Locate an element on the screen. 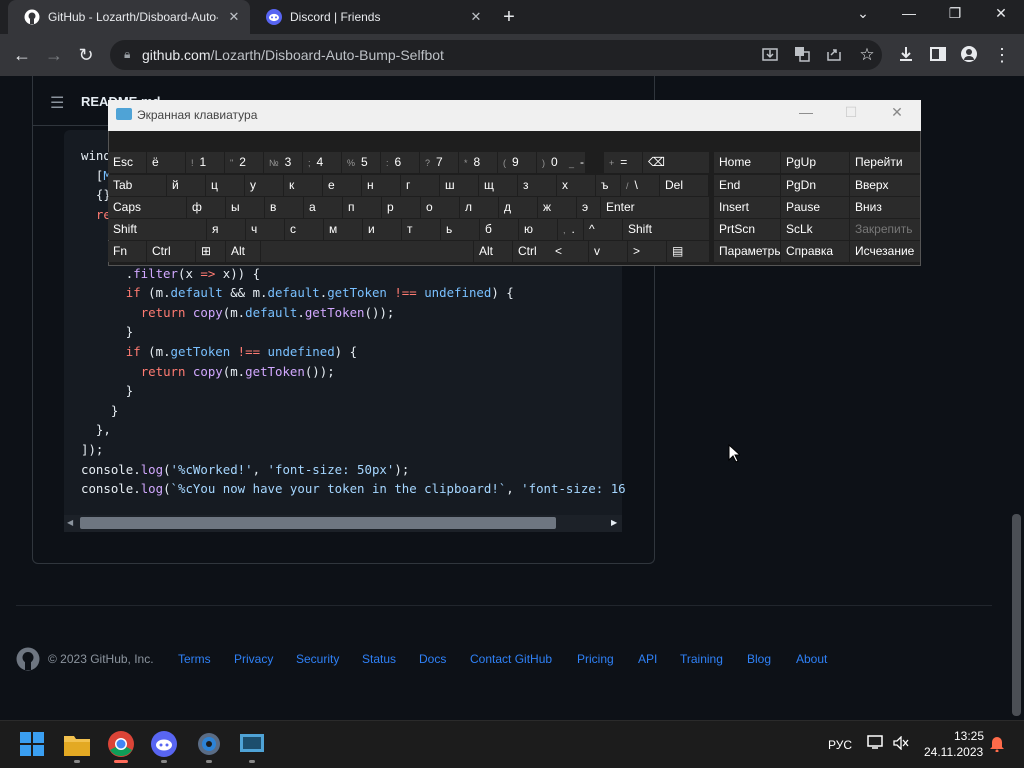  osk-key: ш is located at coordinates (459, 185).